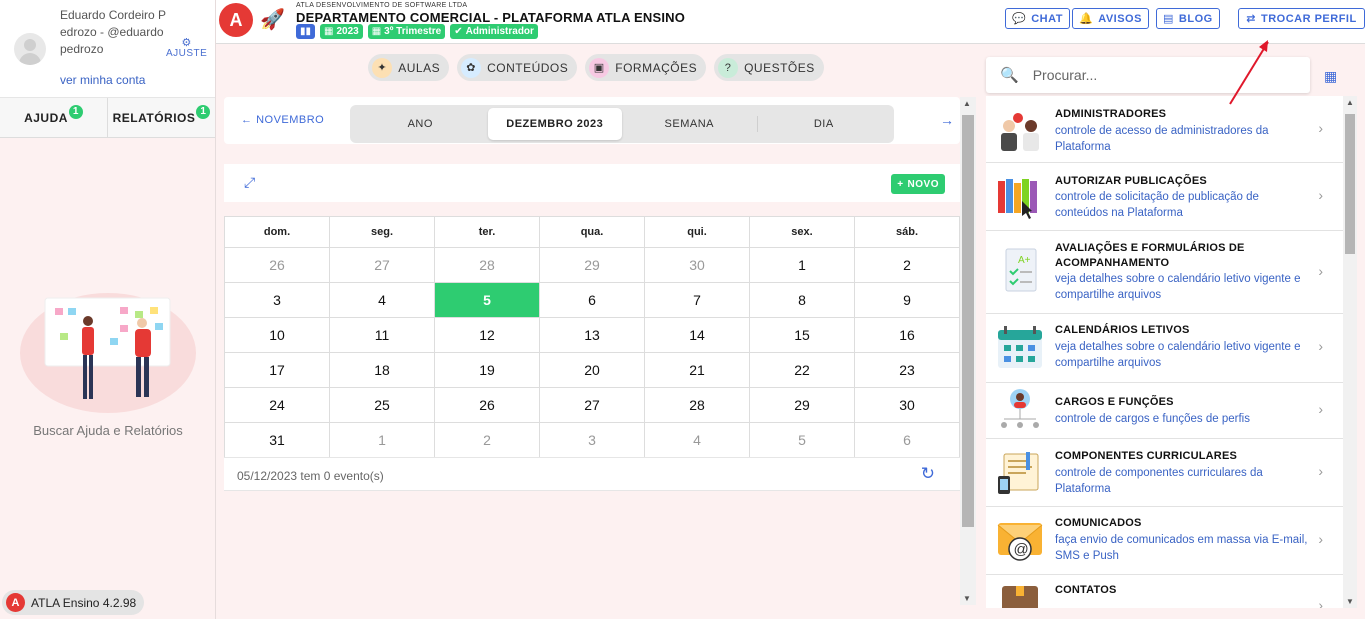 This screenshot has width=1365, height=619. I want to click on calendar-footer: 05/12/2023 tem 0 evento(s) ↻, so click(592, 474).